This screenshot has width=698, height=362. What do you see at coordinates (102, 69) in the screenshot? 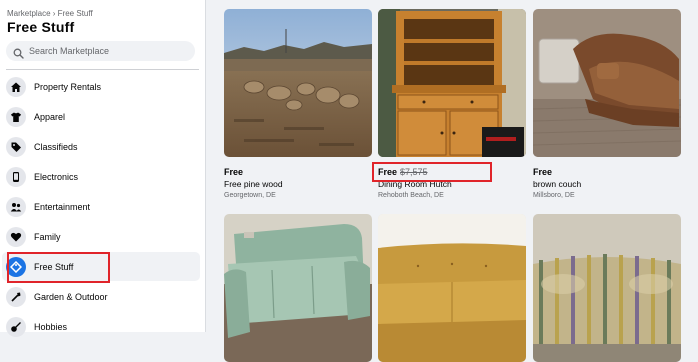
I see `divider` at bounding box center [102, 69].